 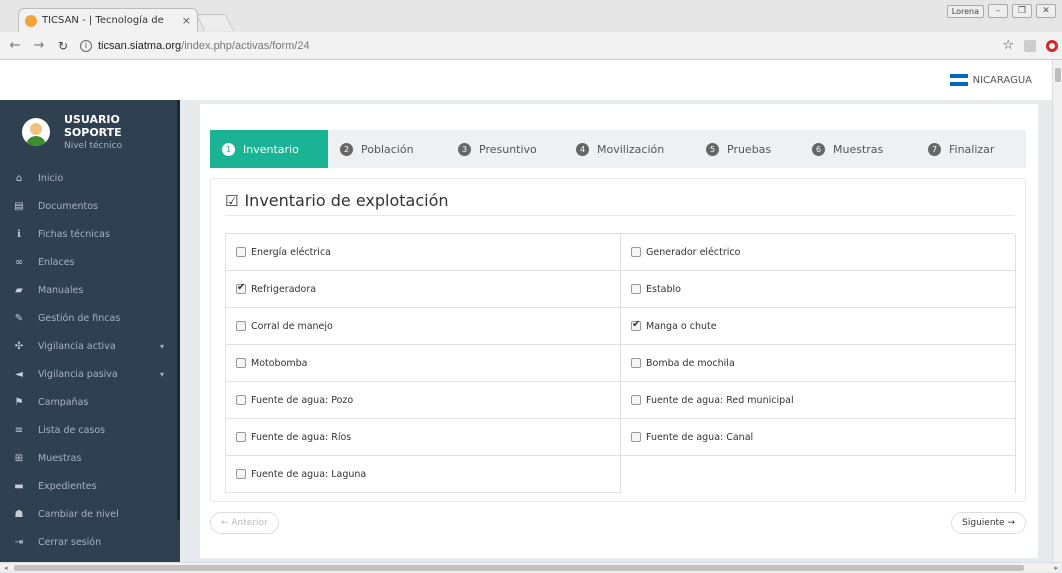 What do you see at coordinates (279, 363) in the screenshot?
I see `checklist-item-label: Motobomba` at bounding box center [279, 363].